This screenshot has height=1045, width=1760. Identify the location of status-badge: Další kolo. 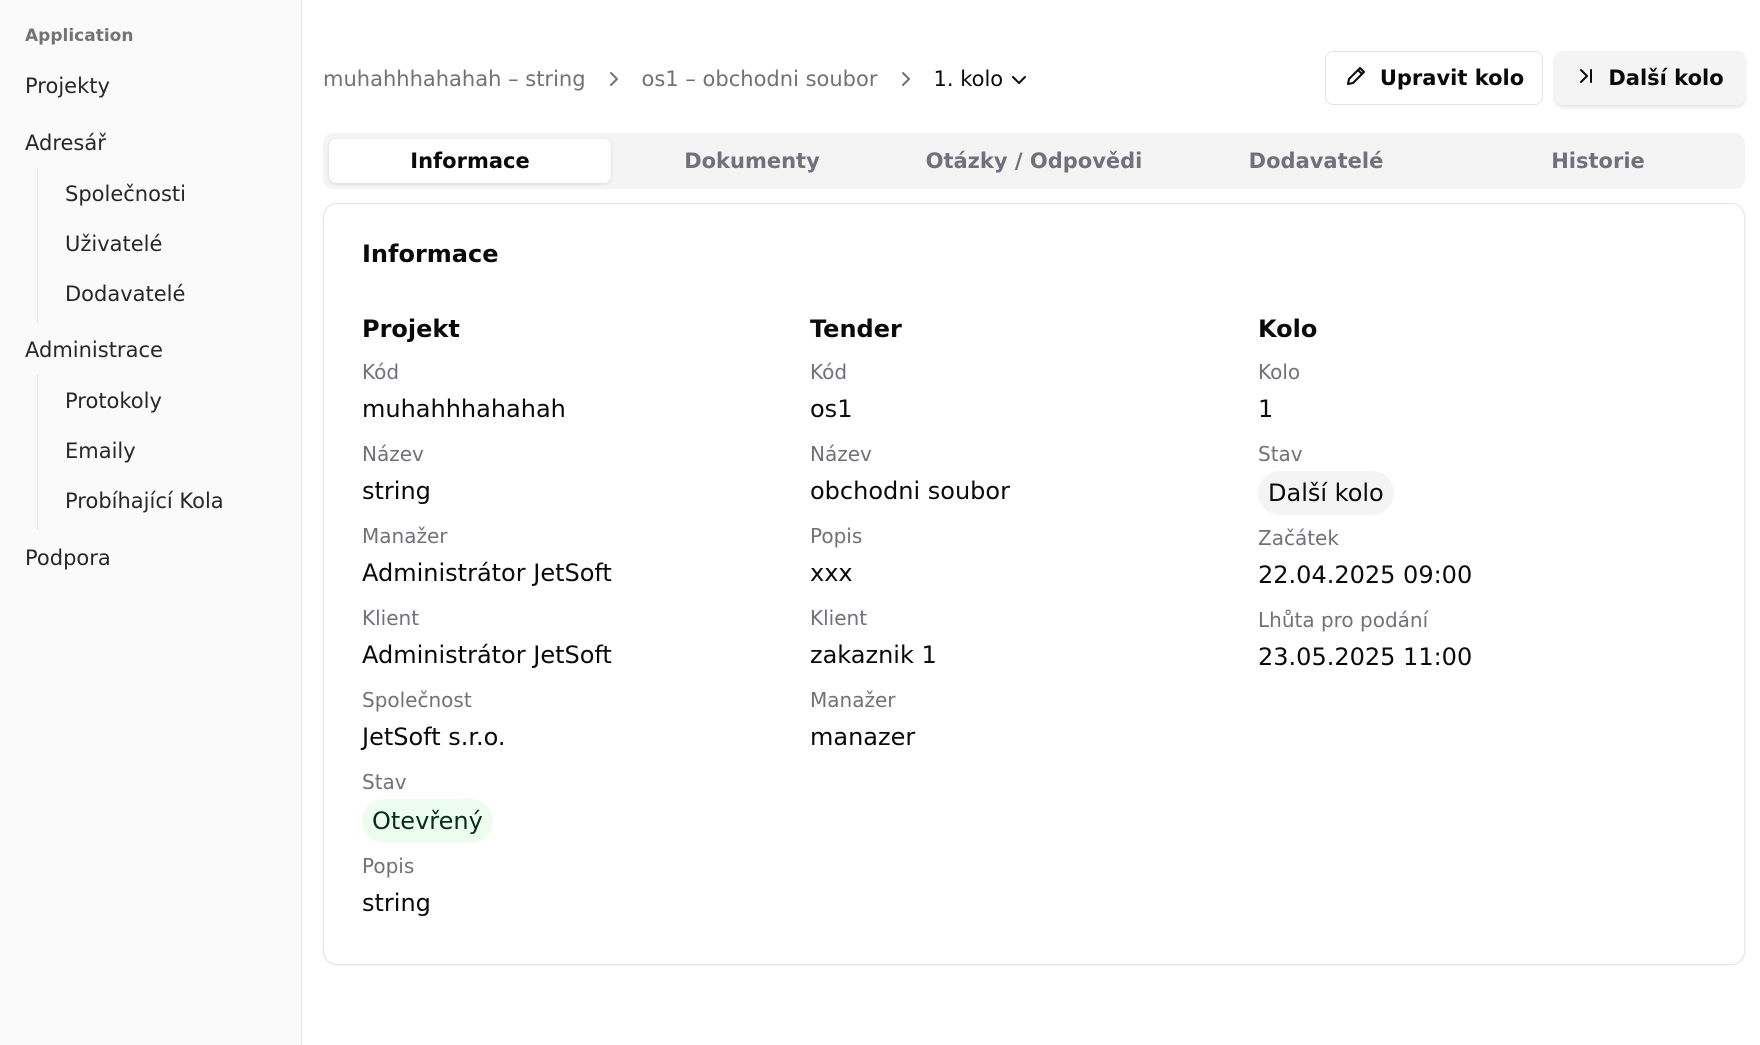
(1326, 493).